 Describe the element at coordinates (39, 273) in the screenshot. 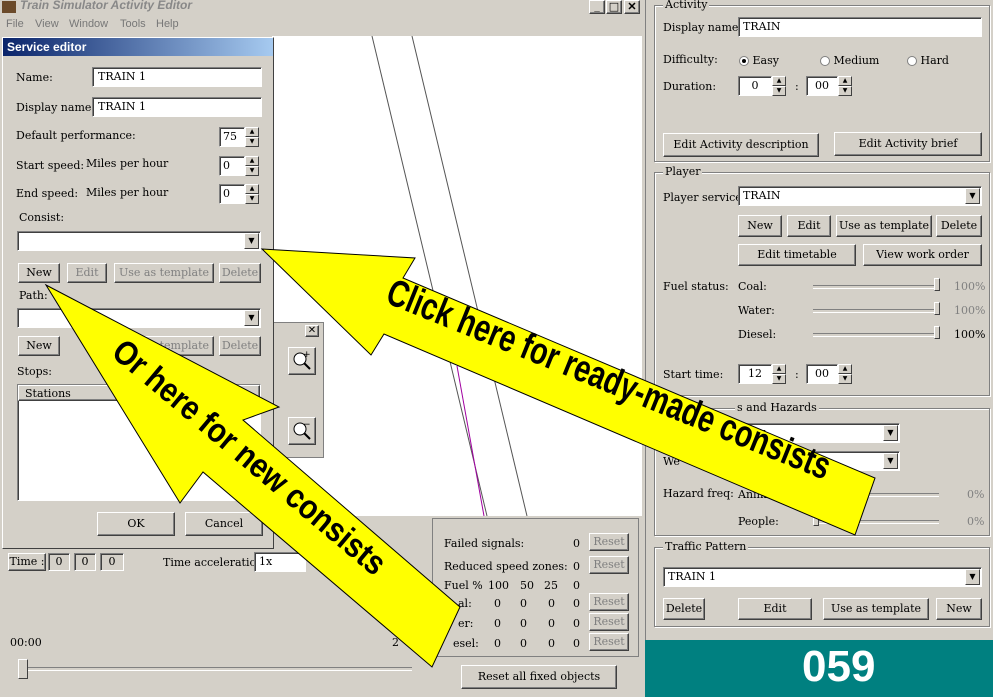

I see `consist-new-button: New` at that location.